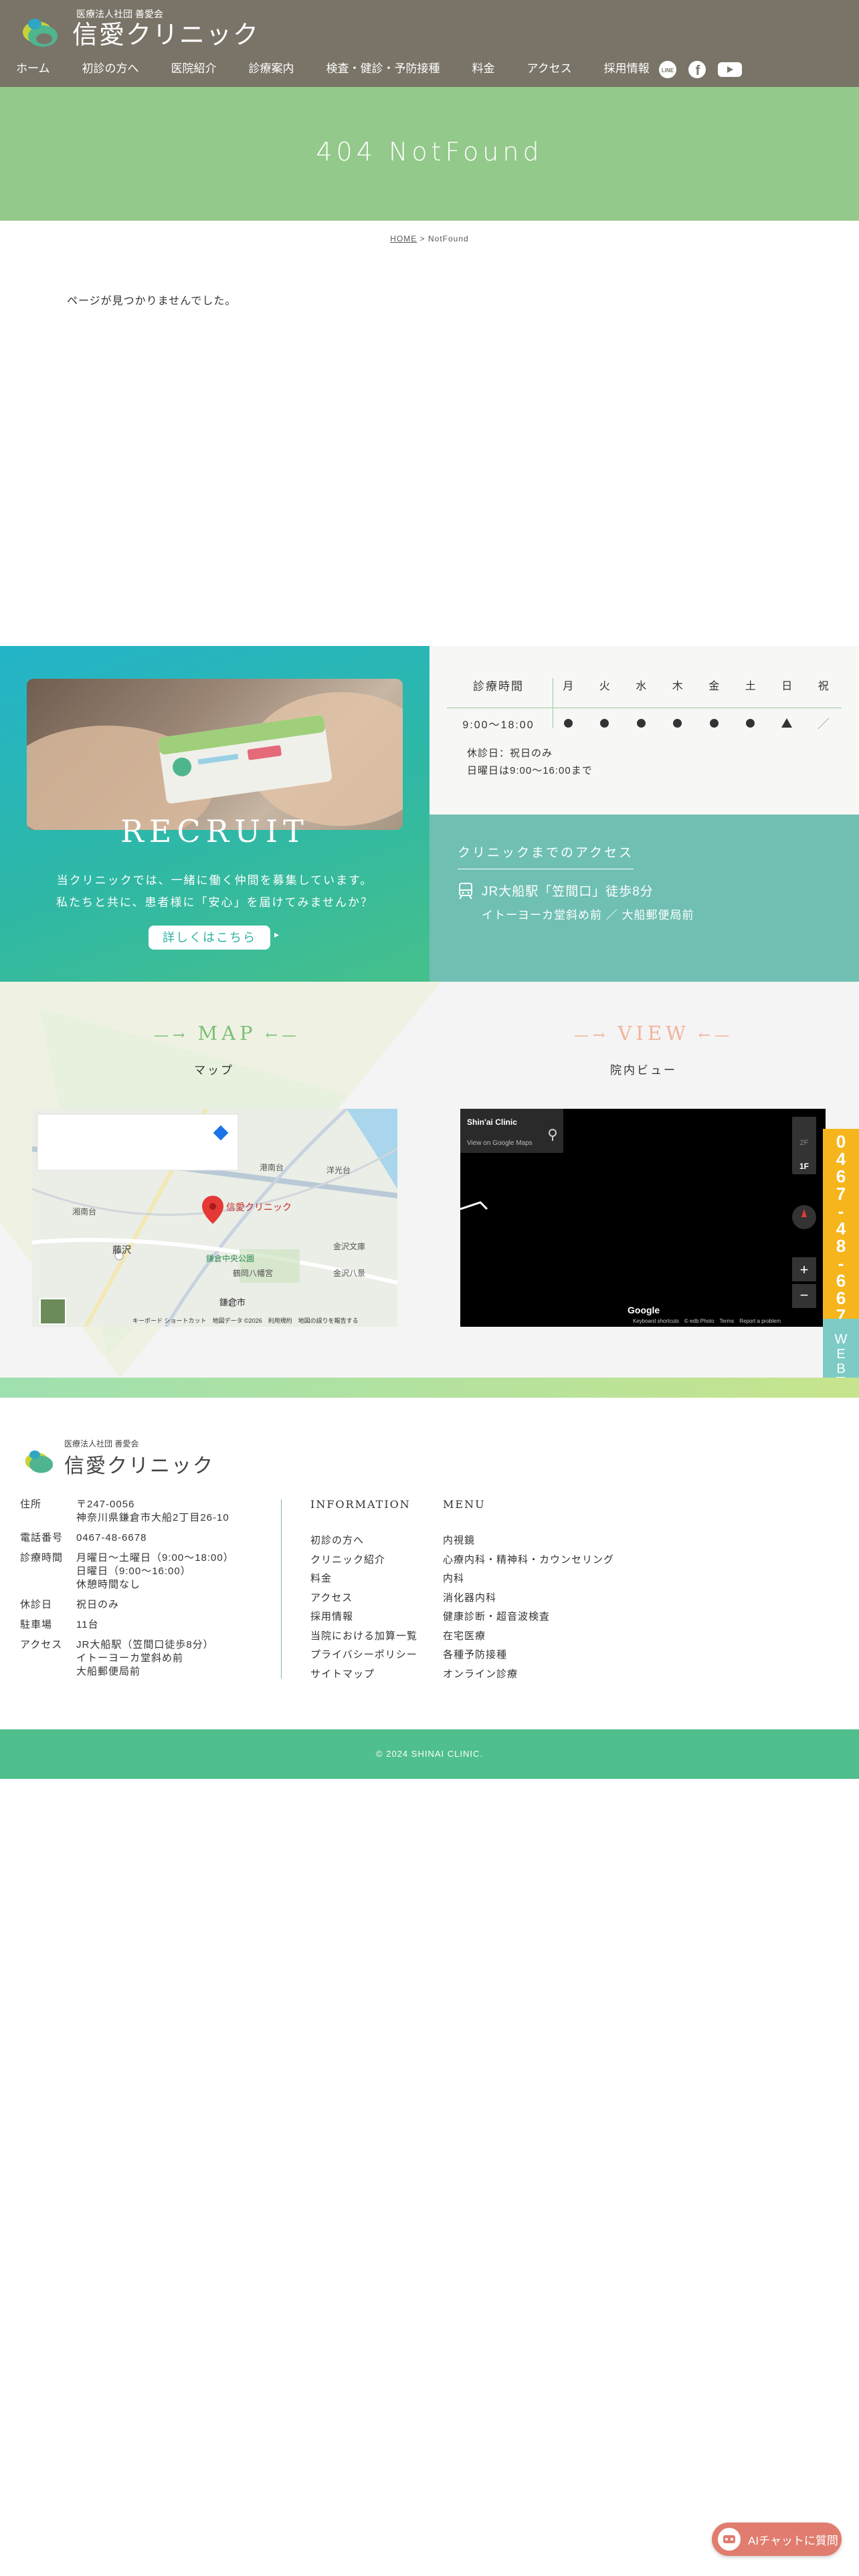 Image resolution: width=859 pixels, height=2576 pixels. What do you see at coordinates (363, 1655) in the screenshot?
I see `footer-link: プライバシーポリシー` at bounding box center [363, 1655].